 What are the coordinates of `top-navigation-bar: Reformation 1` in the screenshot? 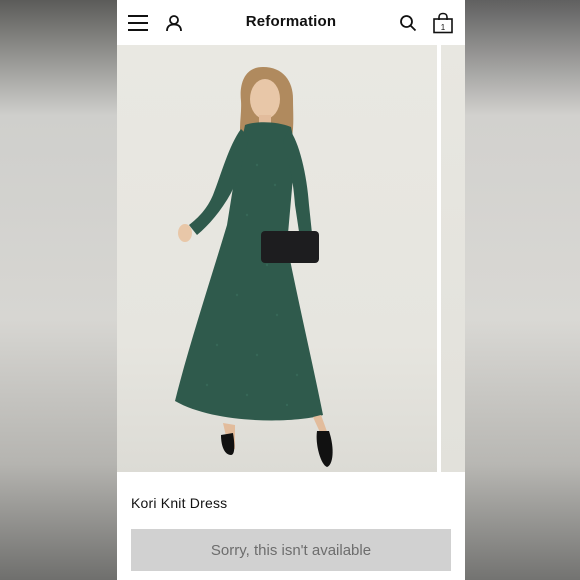 It's located at (291, 22).